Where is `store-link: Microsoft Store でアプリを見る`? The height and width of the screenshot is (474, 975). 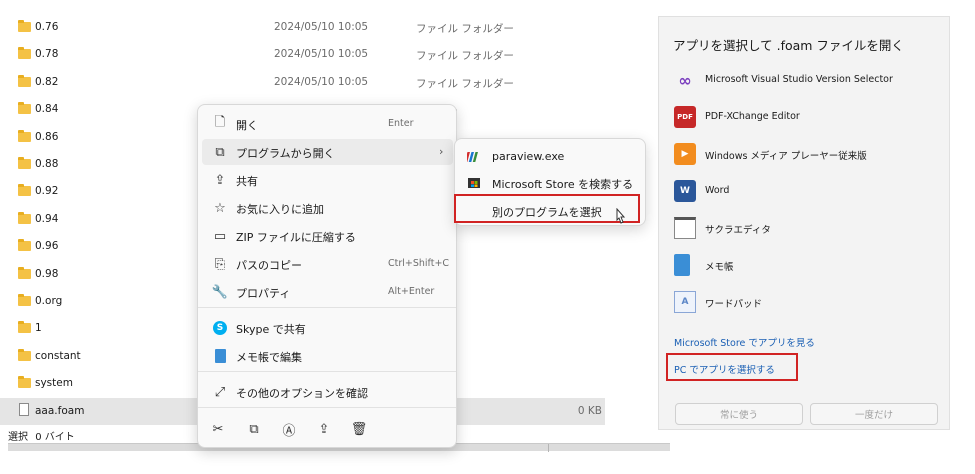 store-link: Microsoft Store でアプリを見る is located at coordinates (744, 342).